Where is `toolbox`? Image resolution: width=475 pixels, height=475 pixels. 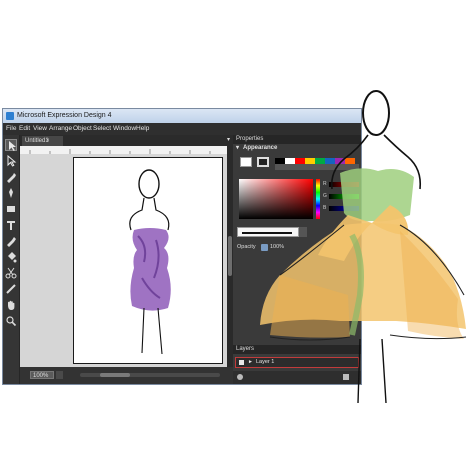 toolbox is located at coordinates (11, 259).